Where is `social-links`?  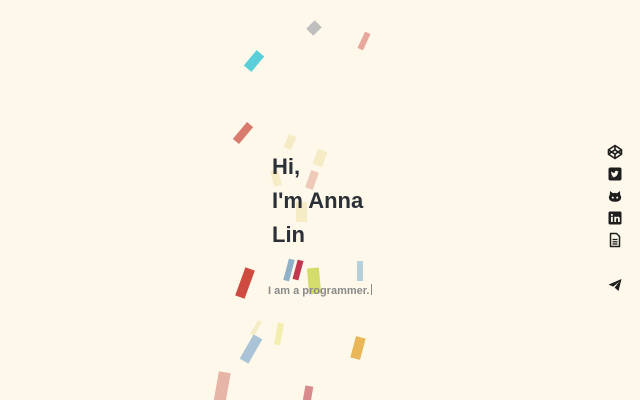
social-links is located at coordinates (615, 199).